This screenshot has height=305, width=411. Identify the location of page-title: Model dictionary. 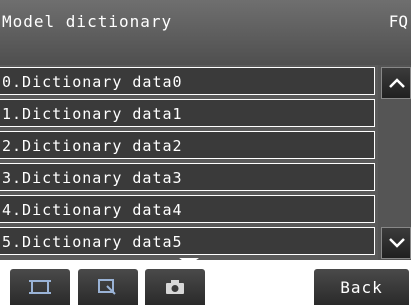
(87, 21).